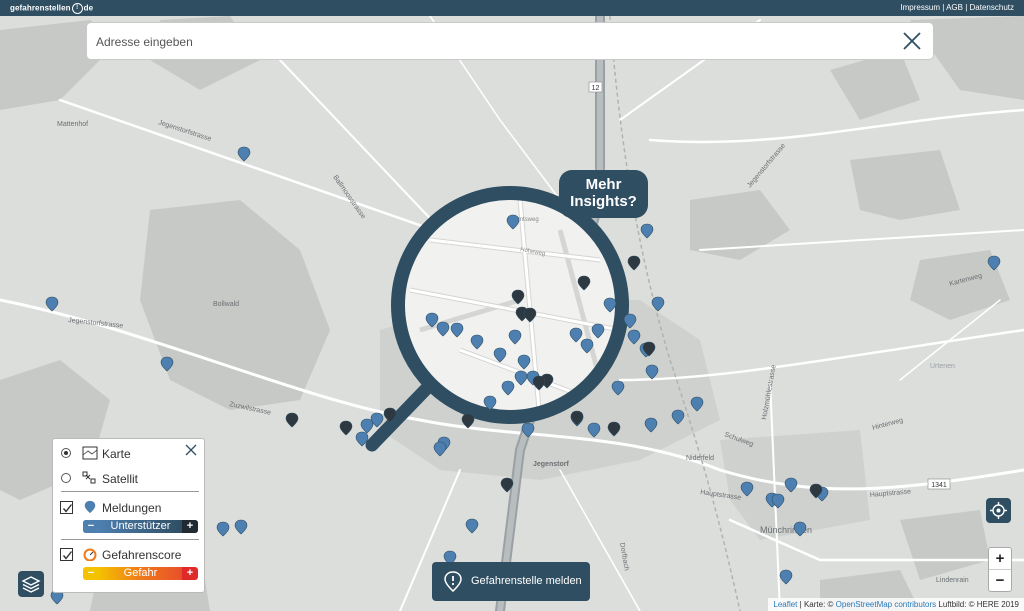 The height and width of the screenshot is (611, 1024). What do you see at coordinates (90, 453) in the screenshot?
I see `map-icon` at bounding box center [90, 453].